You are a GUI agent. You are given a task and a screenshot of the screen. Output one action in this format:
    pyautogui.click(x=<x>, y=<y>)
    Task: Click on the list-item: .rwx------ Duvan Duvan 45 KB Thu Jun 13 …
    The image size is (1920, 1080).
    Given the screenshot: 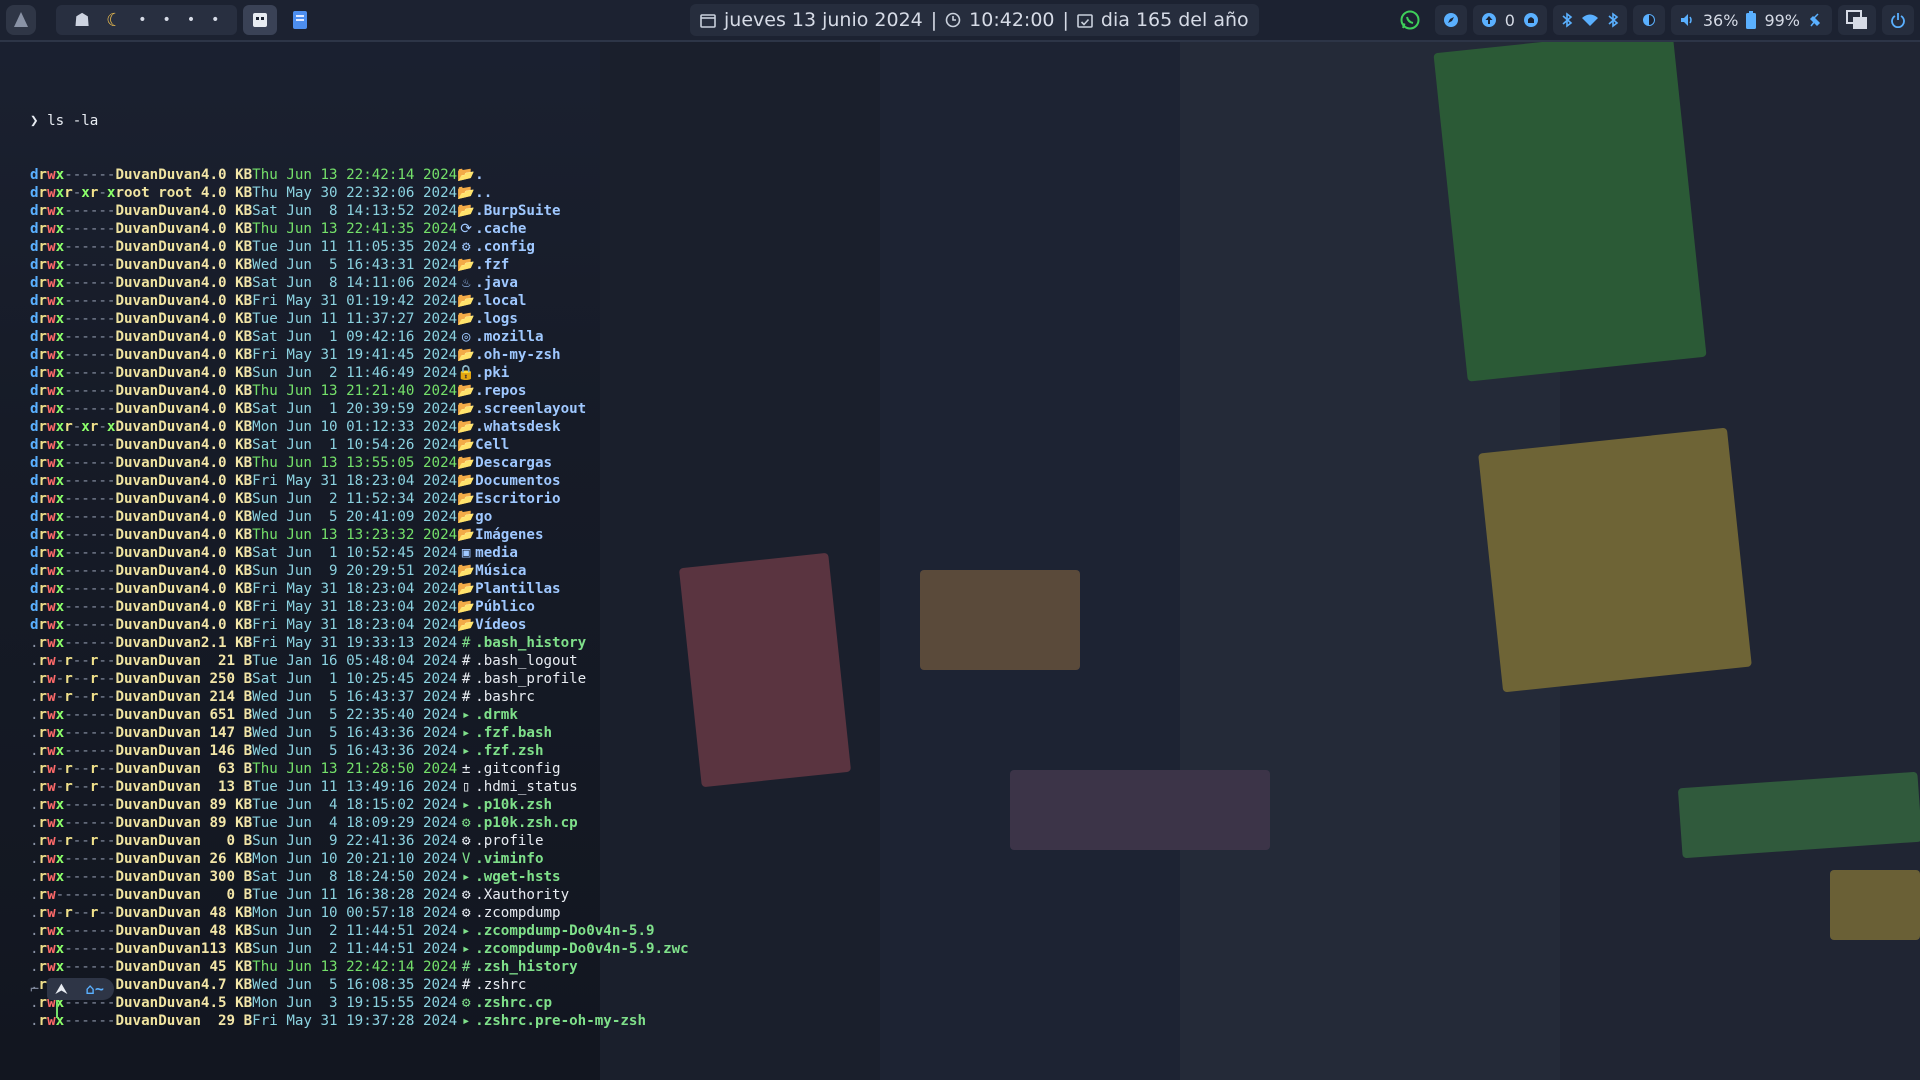 What is the action you would take?
    pyautogui.click(x=680, y=967)
    